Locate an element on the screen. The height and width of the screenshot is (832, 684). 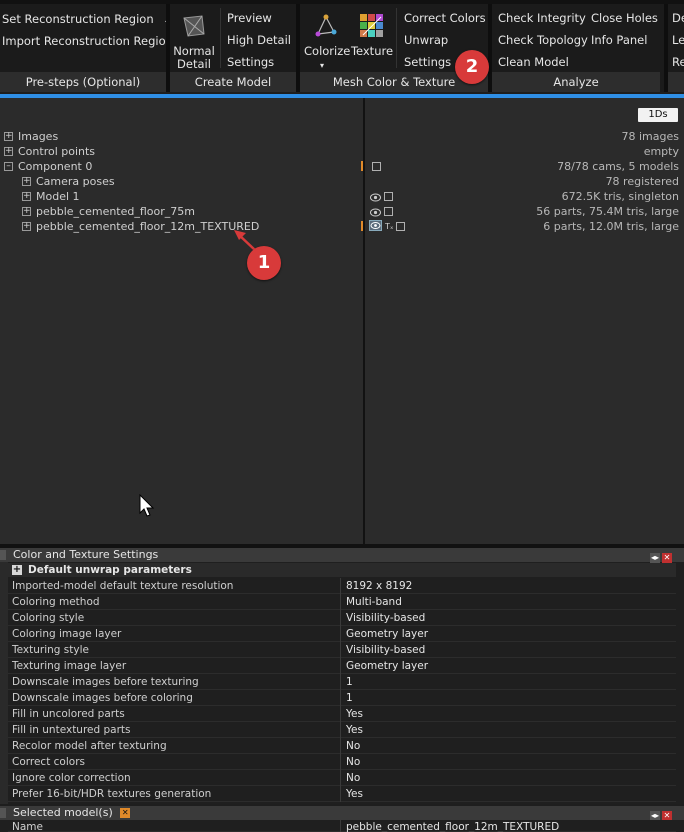
setting-row: Fill in untextured parts Yes is located at coordinates (342, 730).